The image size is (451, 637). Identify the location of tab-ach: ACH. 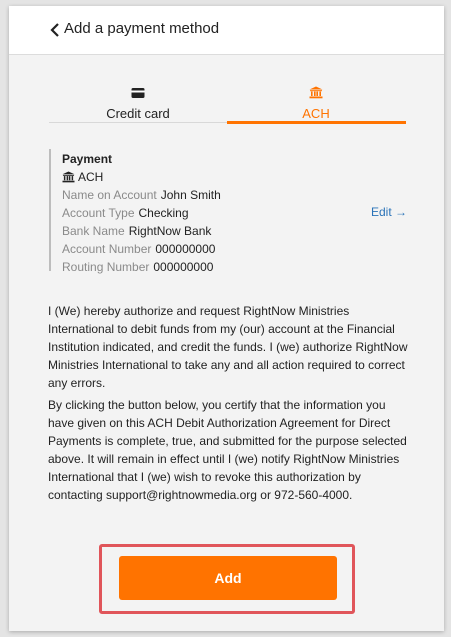
(316, 106).